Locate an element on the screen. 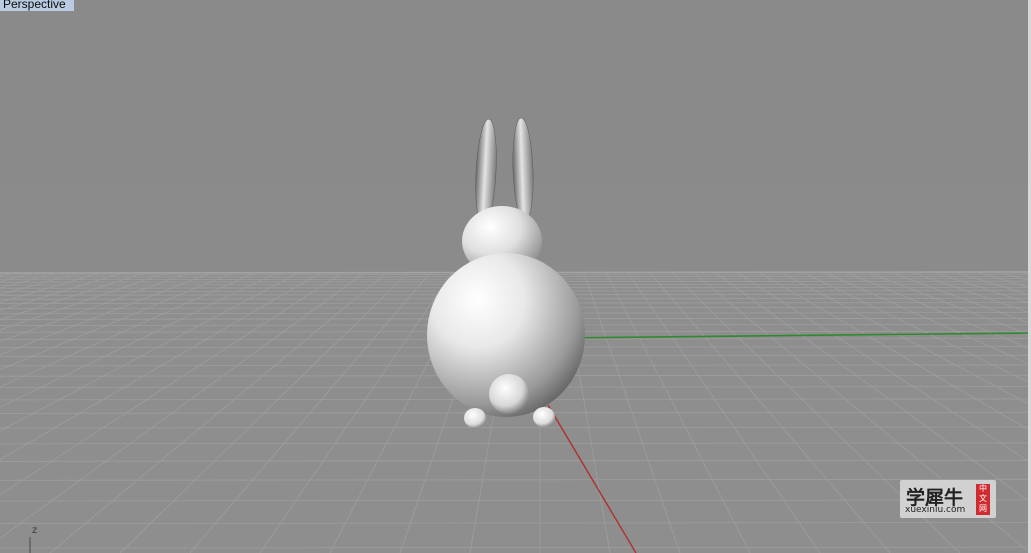 Image resolution: width=1031 pixels, height=553 pixels. tail-sphere is located at coordinates (509, 394).